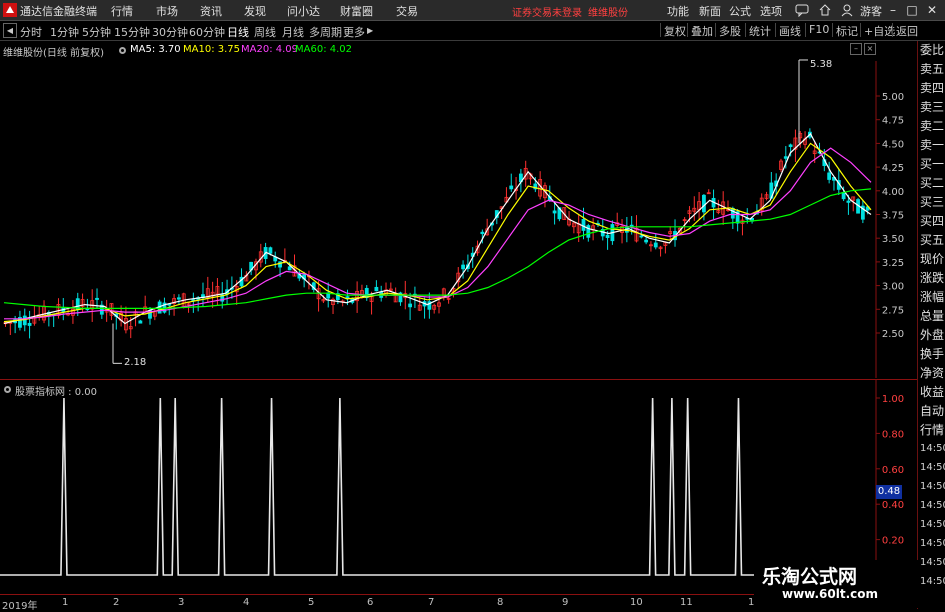 The height and width of the screenshot is (612, 945). Describe the element at coordinates (167, 11) in the screenshot. I see `menu-item-exchange: 市场` at that location.